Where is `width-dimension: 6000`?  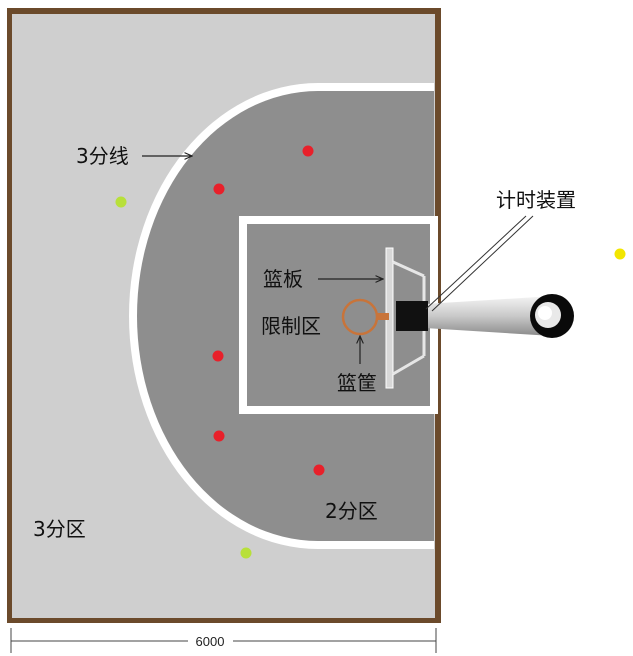 width-dimension: 6000 is located at coordinates (223, 640).